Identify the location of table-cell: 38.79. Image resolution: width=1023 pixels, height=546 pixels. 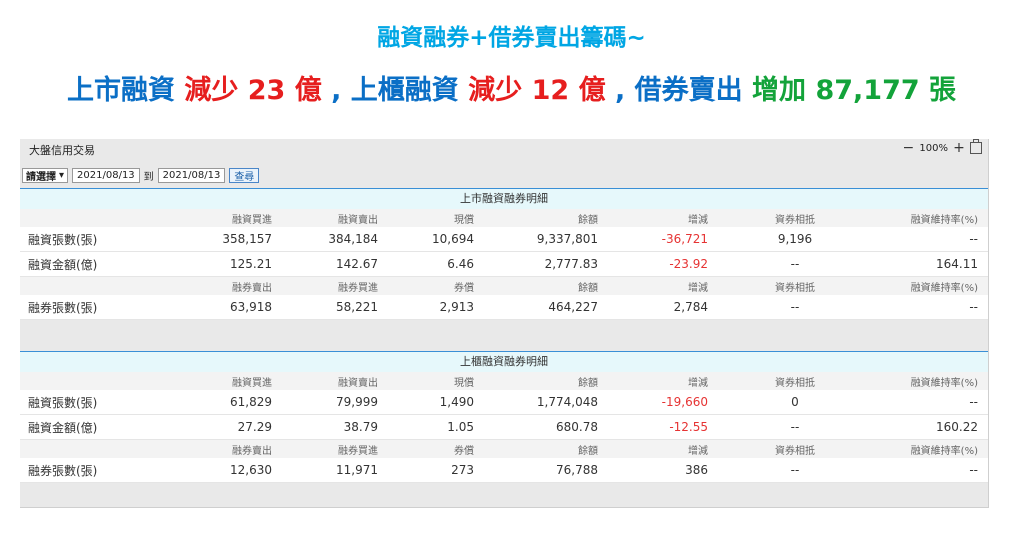
(360, 427).